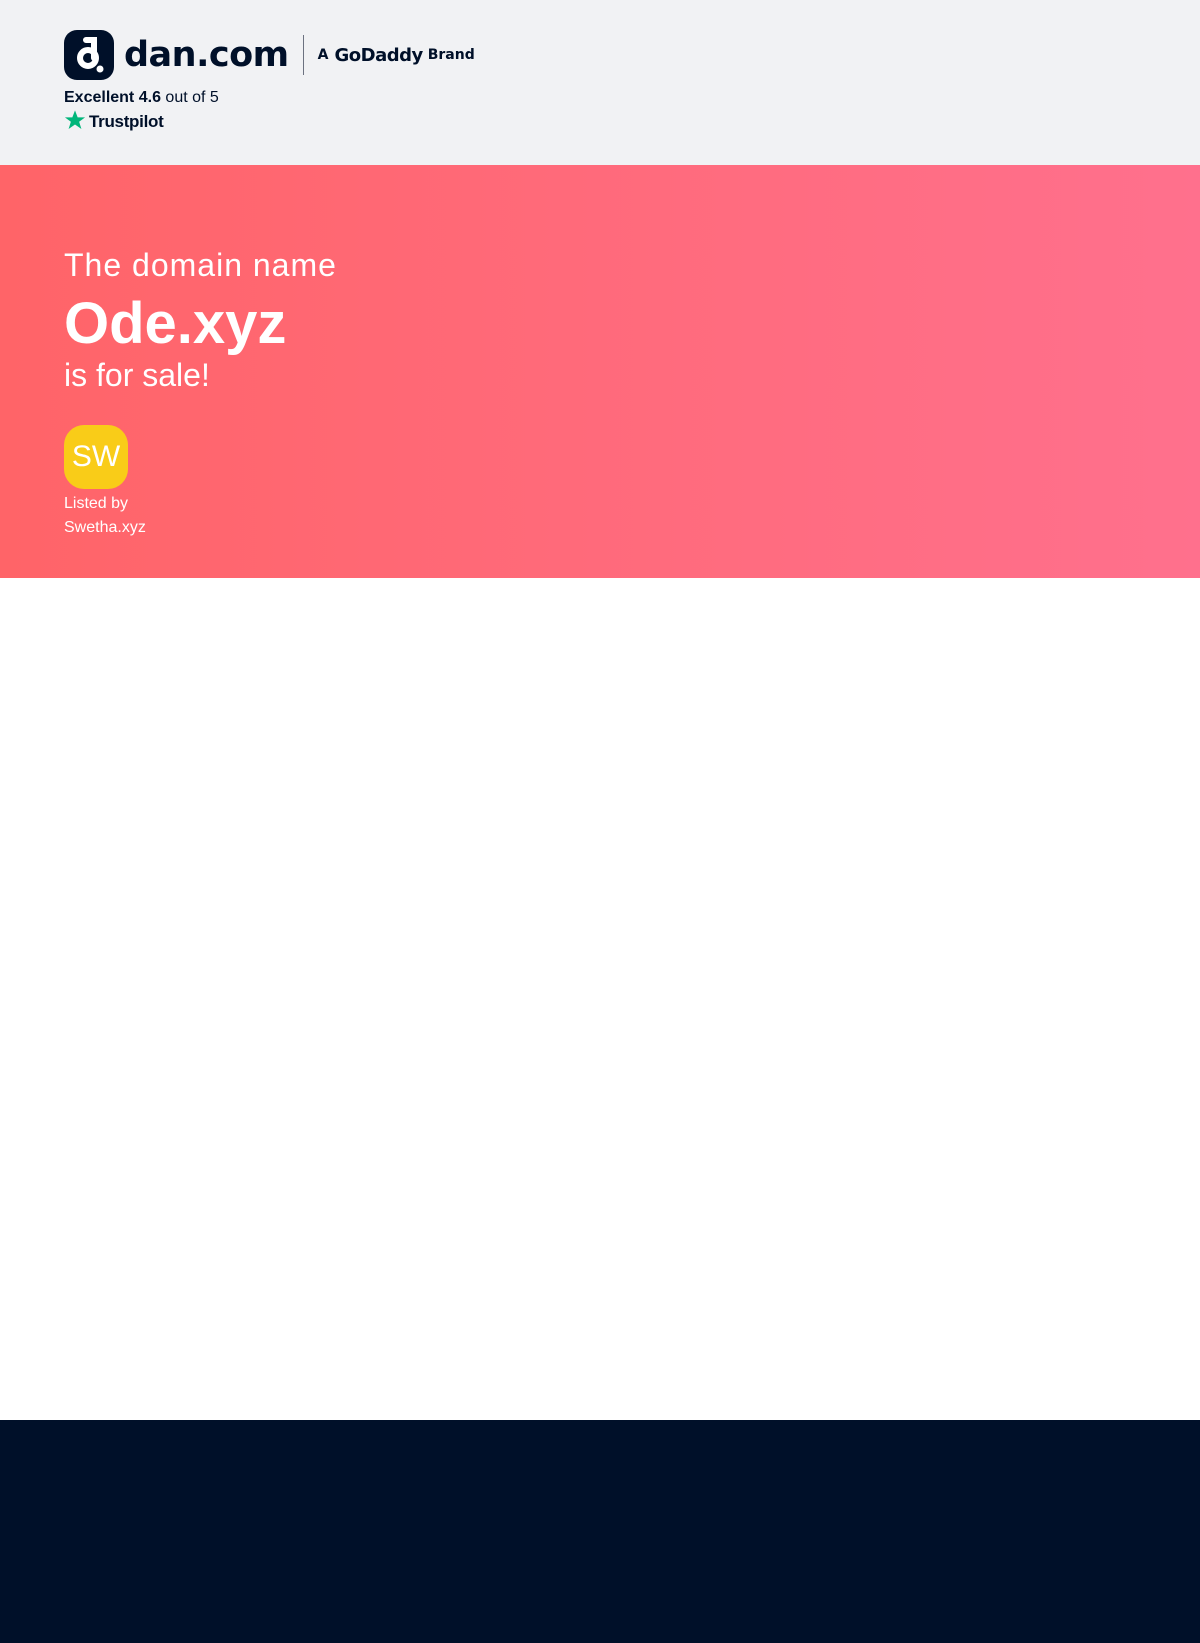 The width and height of the screenshot is (1200, 1643). What do you see at coordinates (323, 55) in the screenshot?
I see `brand-prefix: A` at bounding box center [323, 55].